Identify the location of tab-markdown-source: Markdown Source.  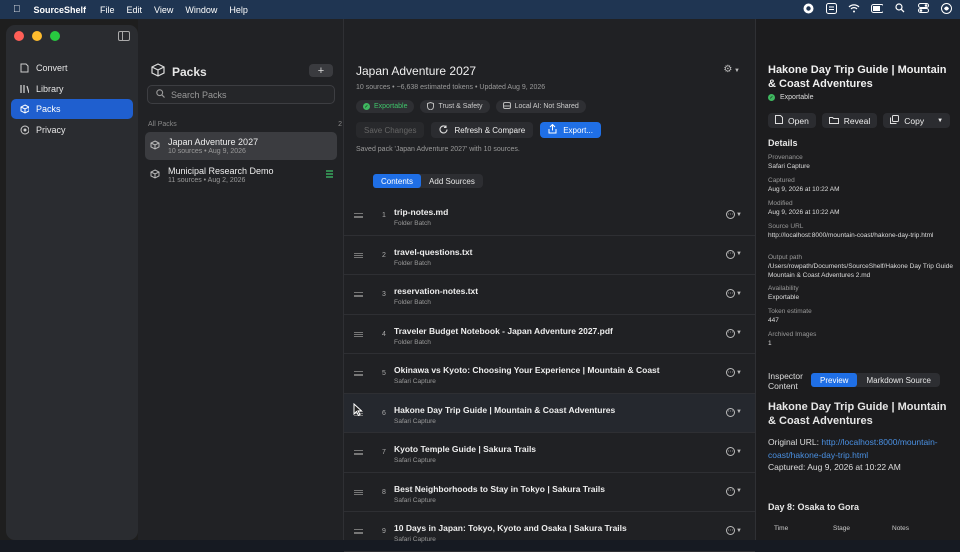
(898, 380).